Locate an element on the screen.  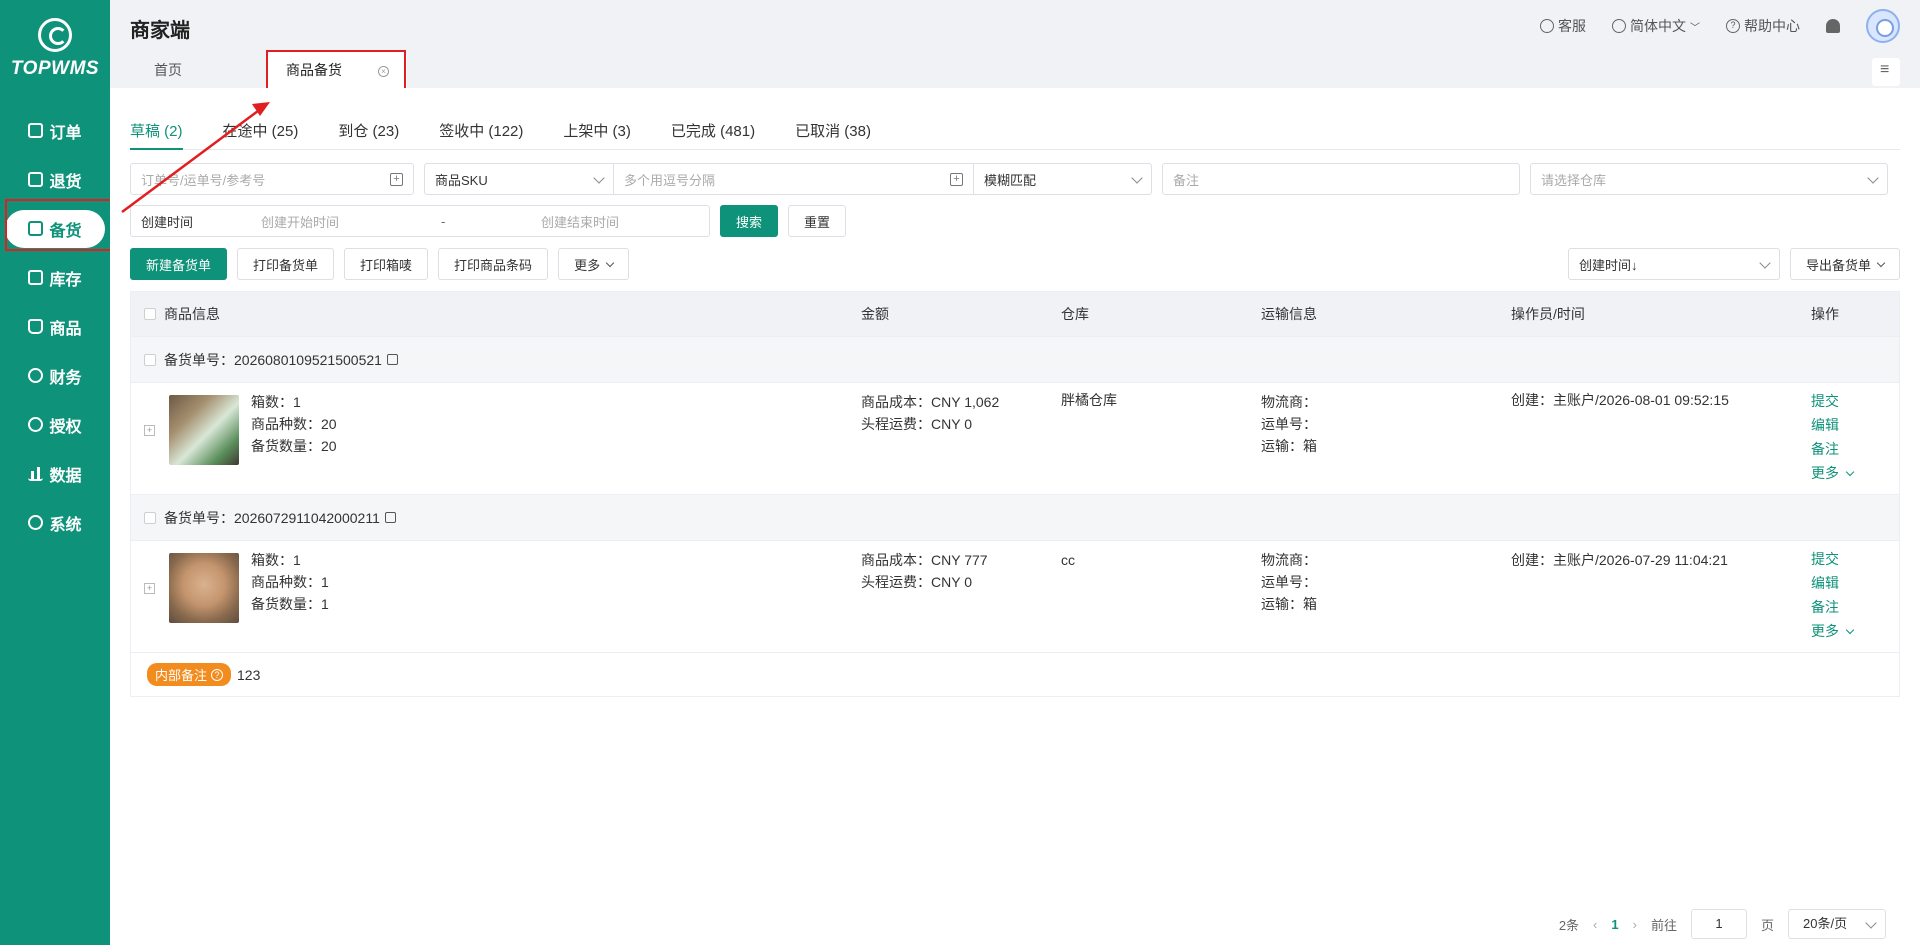
print-box-label-button: 打印箱唛 is located at coordinates (386, 264).